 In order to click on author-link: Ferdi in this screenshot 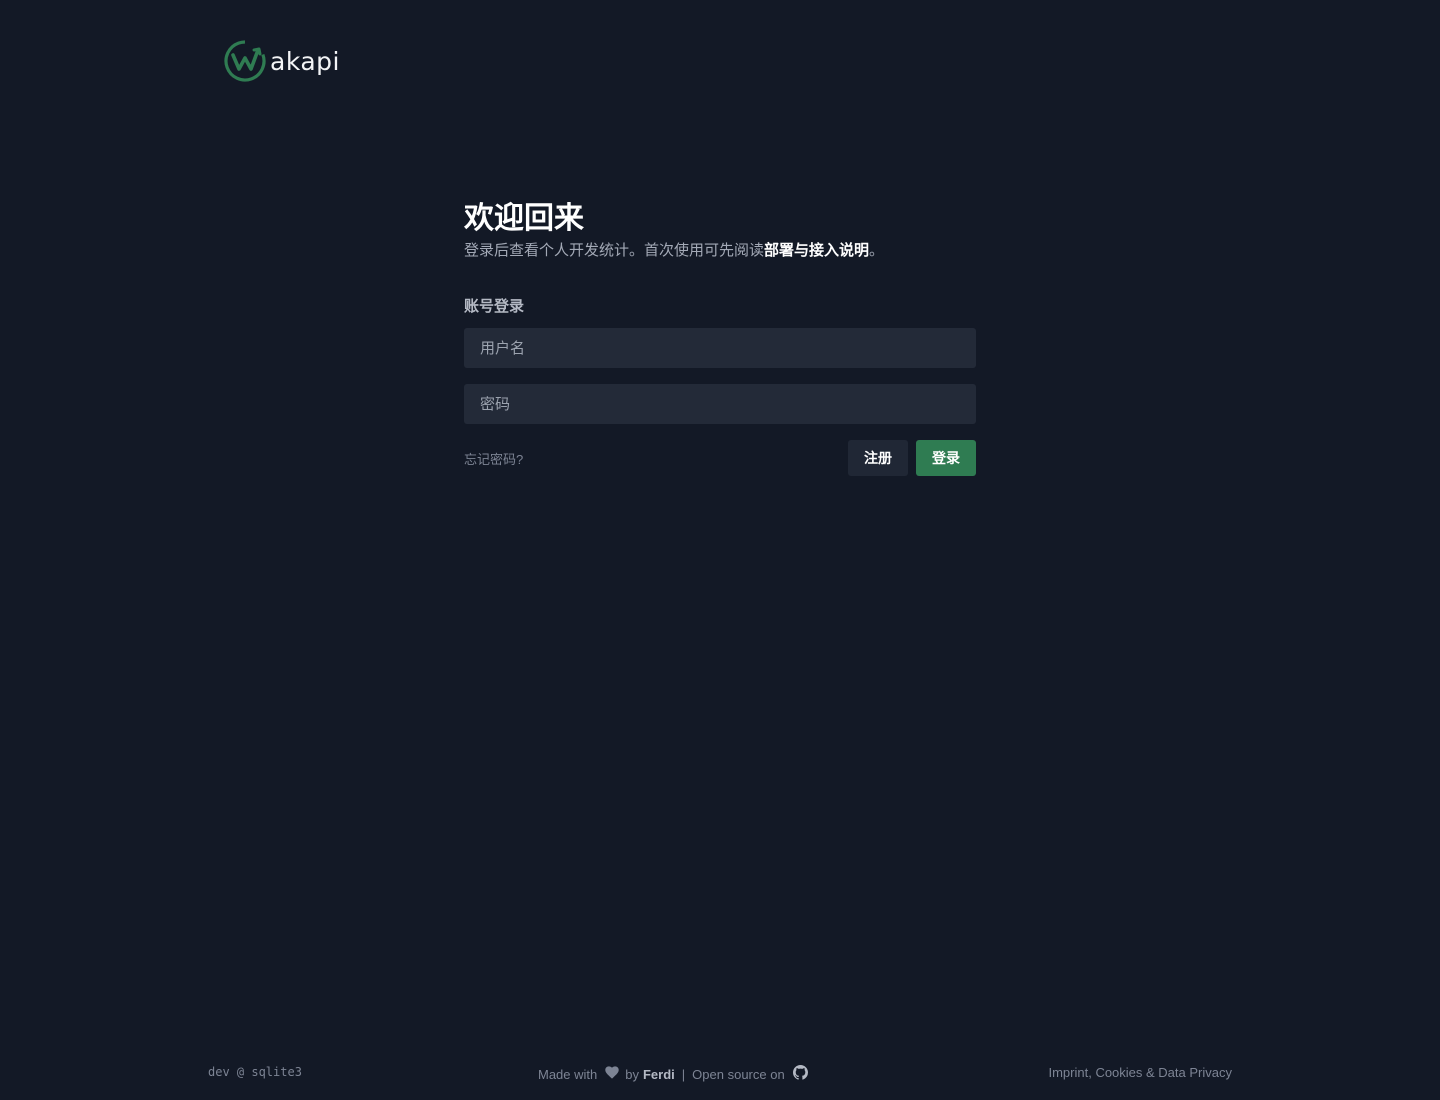, I will do `click(659, 1074)`.